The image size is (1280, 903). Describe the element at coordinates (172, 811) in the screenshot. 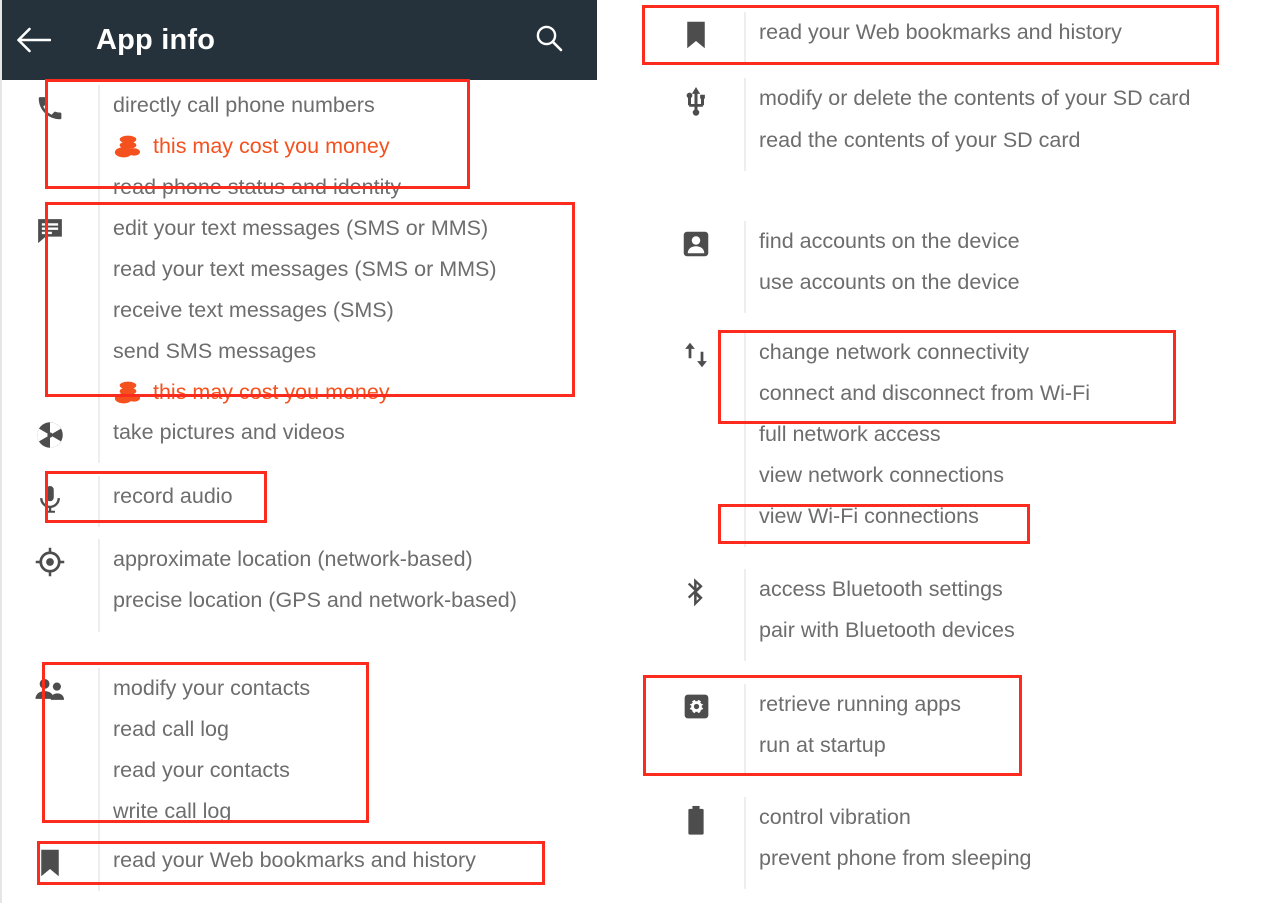

I see `permission-item: write call log` at that location.